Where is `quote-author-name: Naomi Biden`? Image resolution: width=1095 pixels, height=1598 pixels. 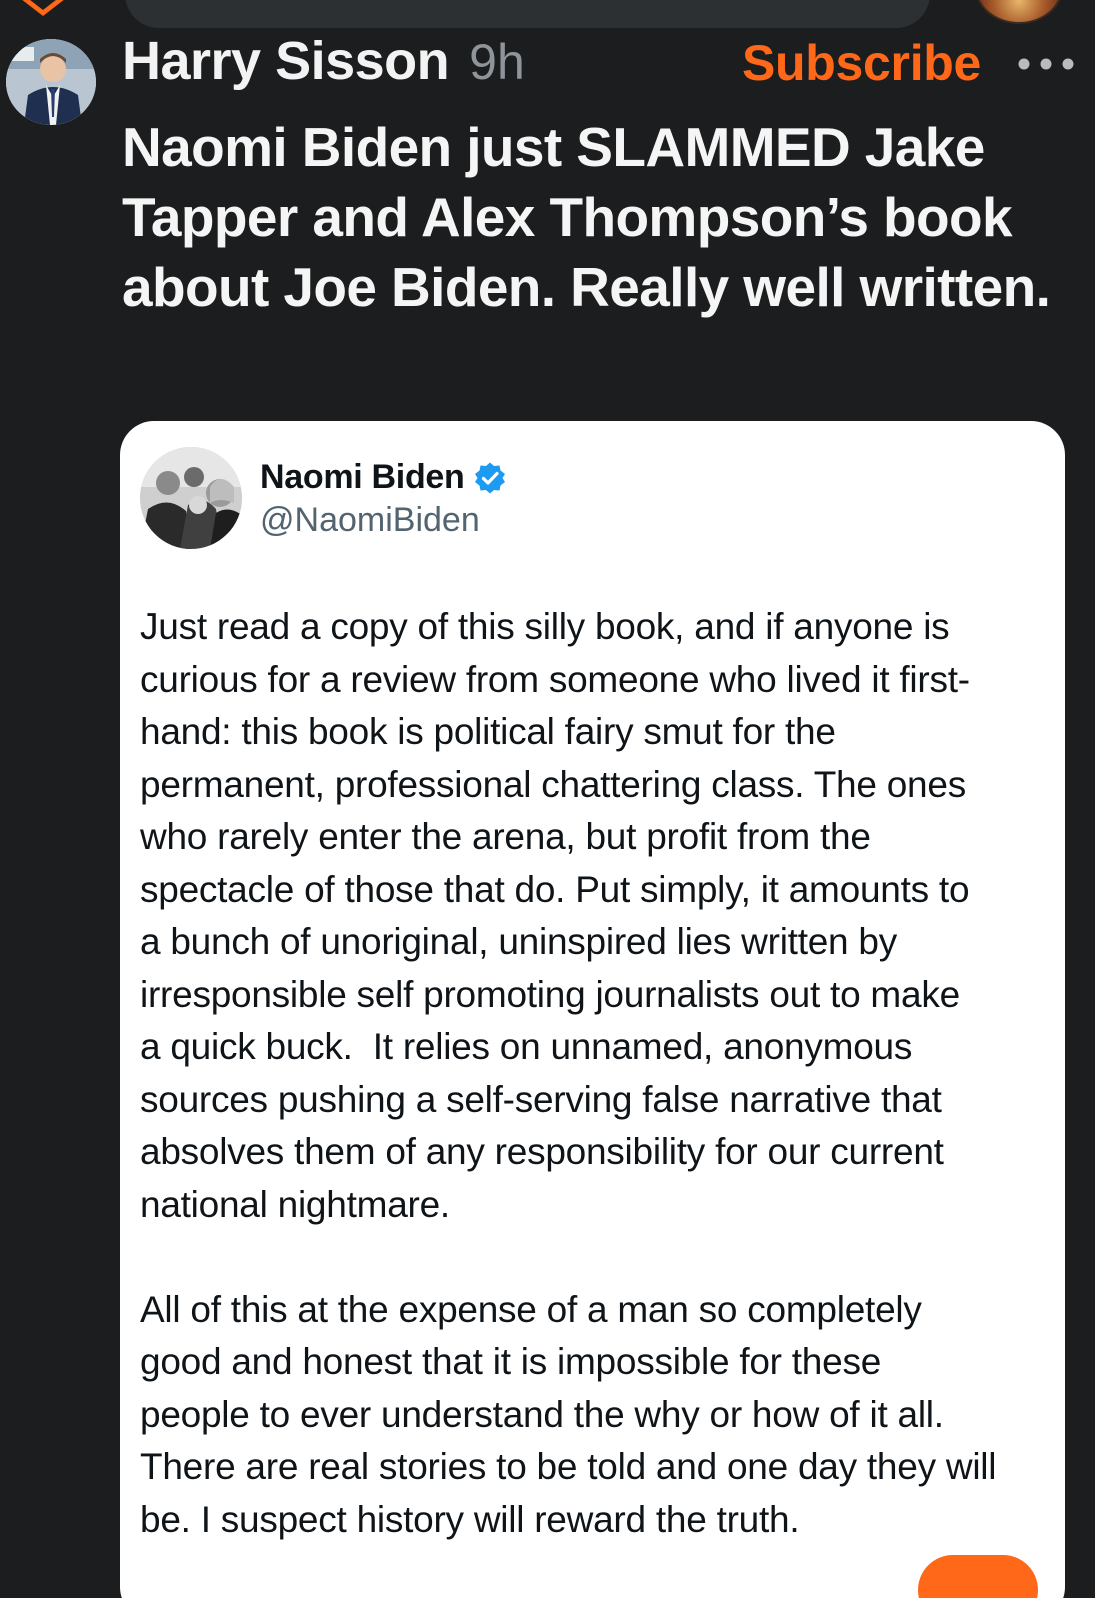
quote-author-name: Naomi Biden is located at coordinates (362, 477).